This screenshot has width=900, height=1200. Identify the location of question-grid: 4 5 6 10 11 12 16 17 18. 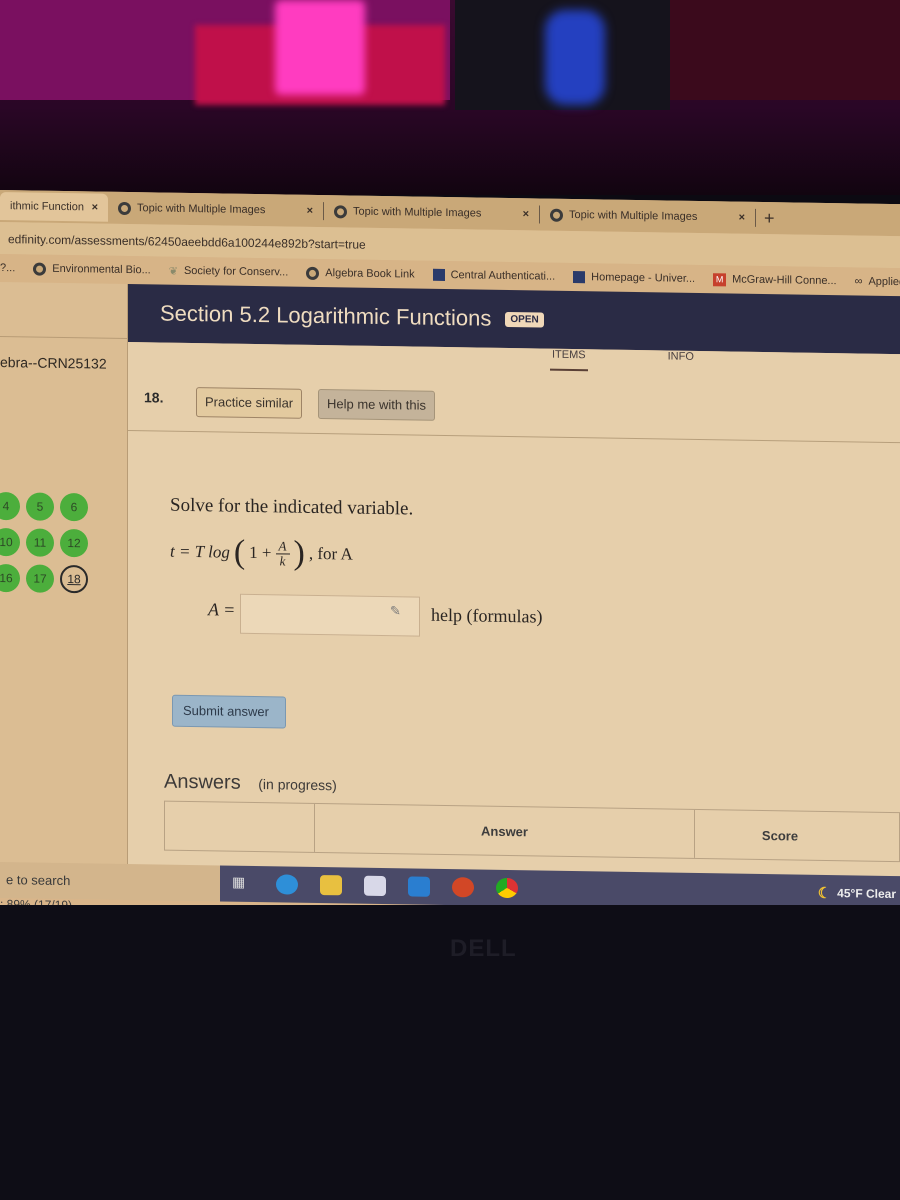
(44, 546).